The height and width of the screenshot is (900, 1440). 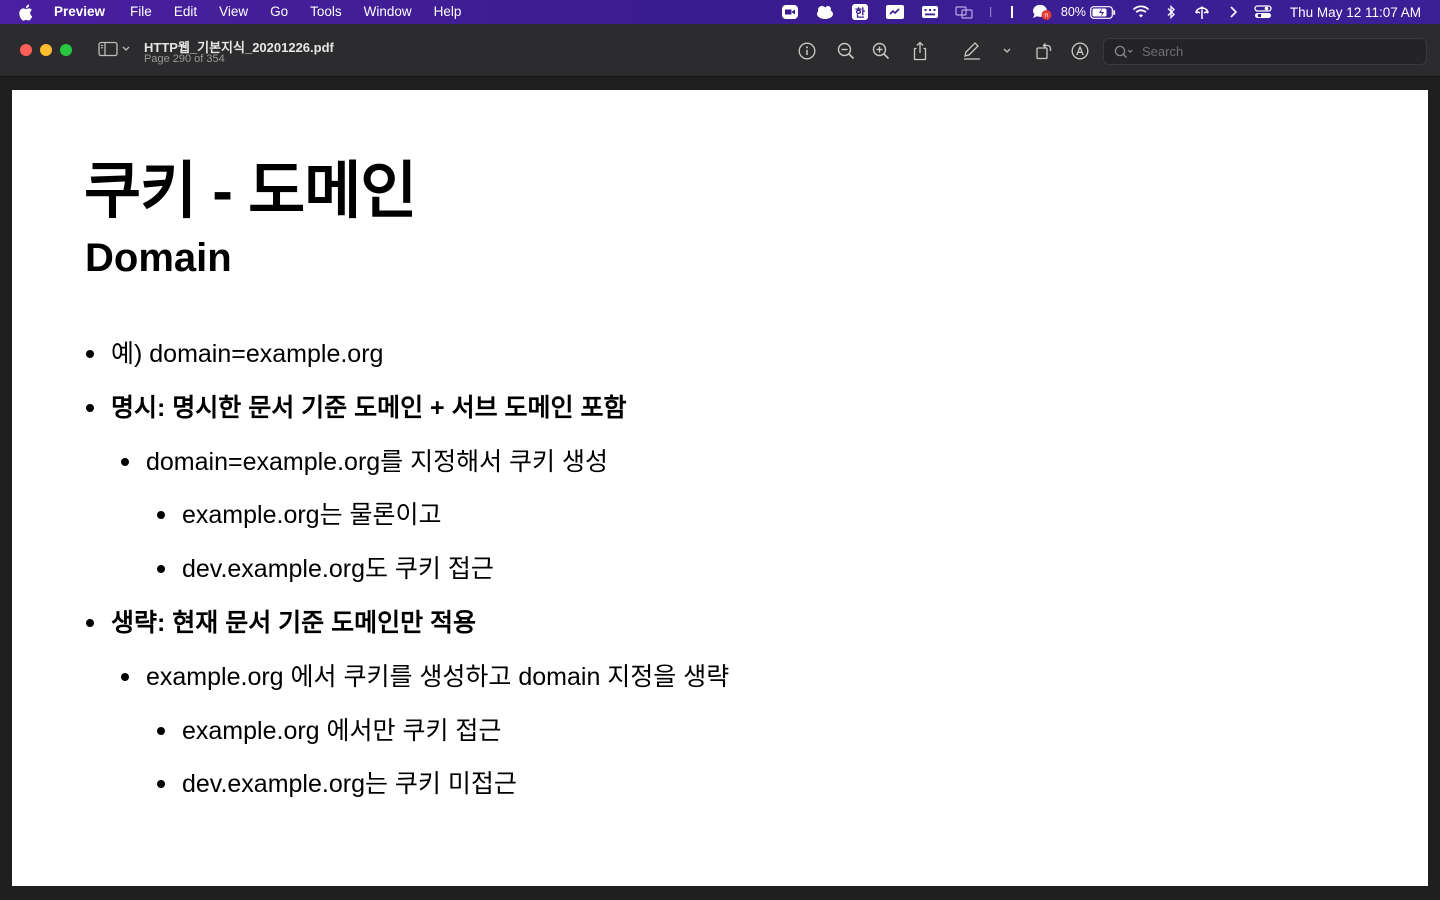 I want to click on search-input, so click(x=1277, y=51).